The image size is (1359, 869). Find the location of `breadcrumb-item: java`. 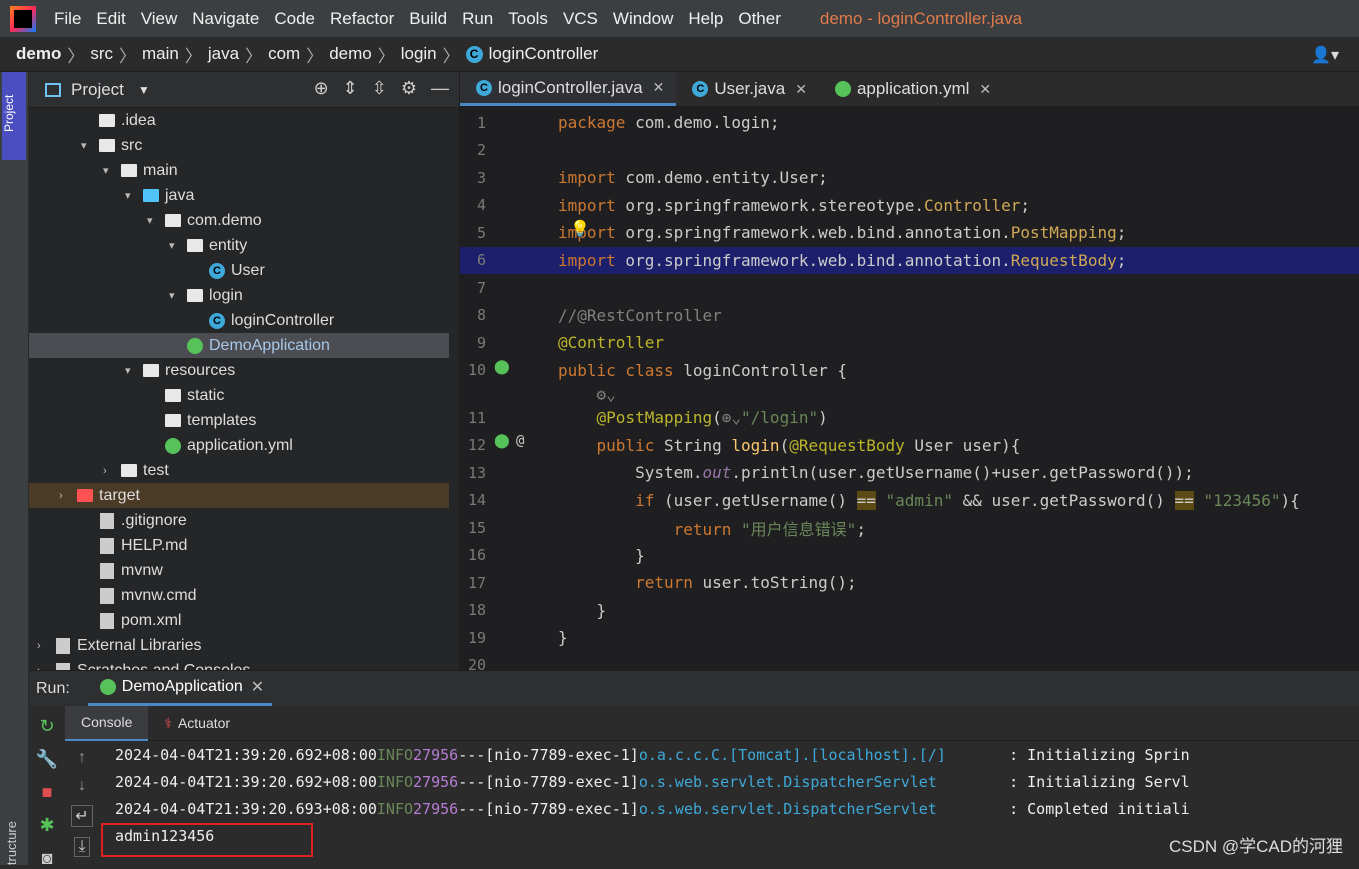

breadcrumb-item: java is located at coordinates (223, 54).